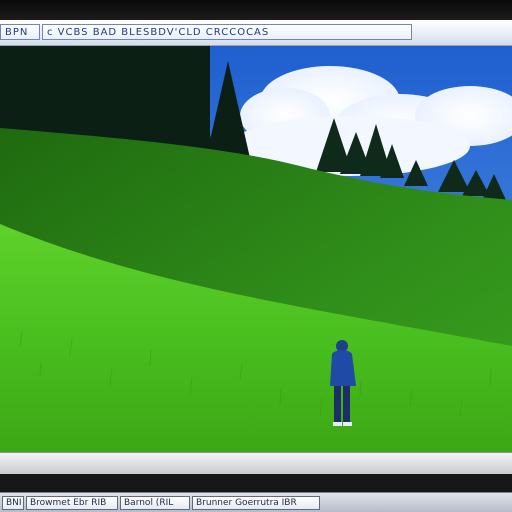 The height and width of the screenshot is (512, 512). Describe the element at coordinates (256, 463) in the screenshot. I see `window-bottom-frame` at that location.